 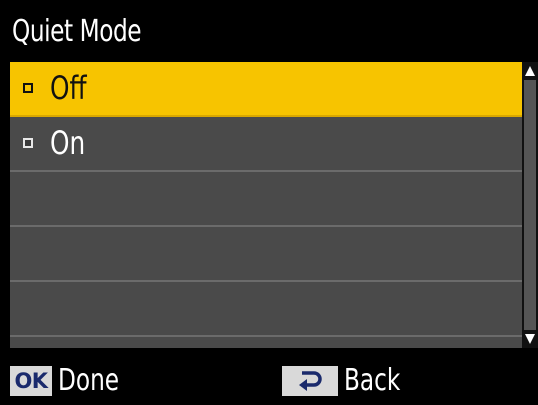 I want to click on return-arrow-icon, so click(x=310, y=381).